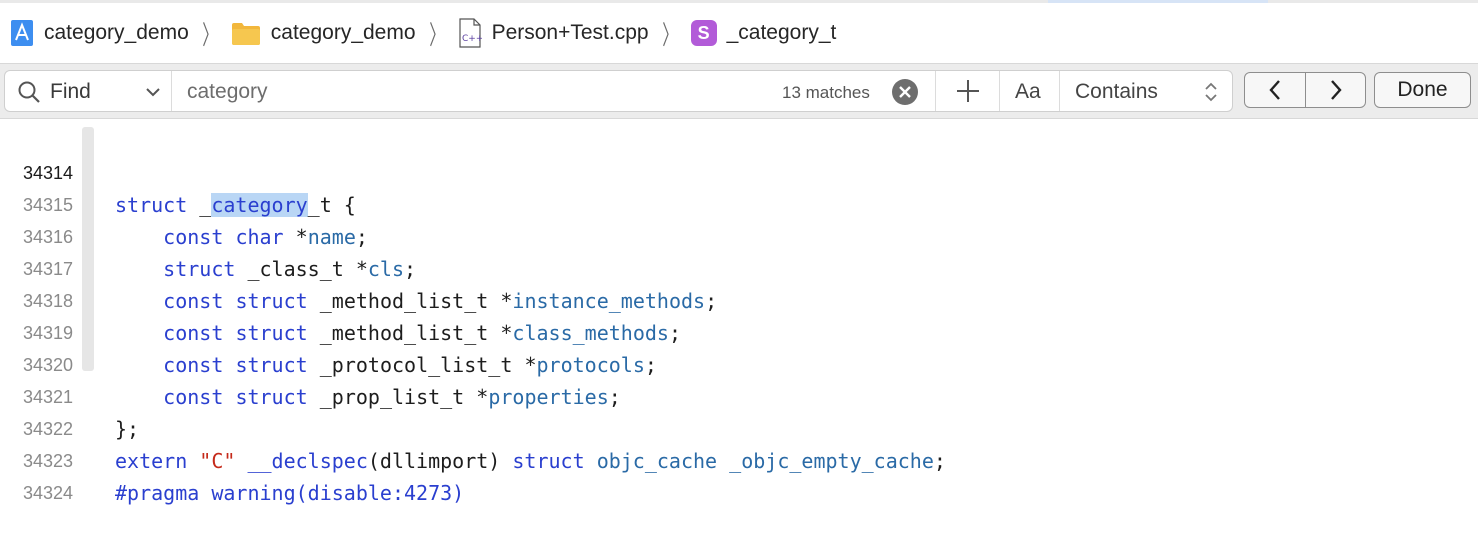 The width and height of the screenshot is (1478, 541). Describe the element at coordinates (781, 32) in the screenshot. I see `breadcrumb-symbol-label: _category_t` at that location.